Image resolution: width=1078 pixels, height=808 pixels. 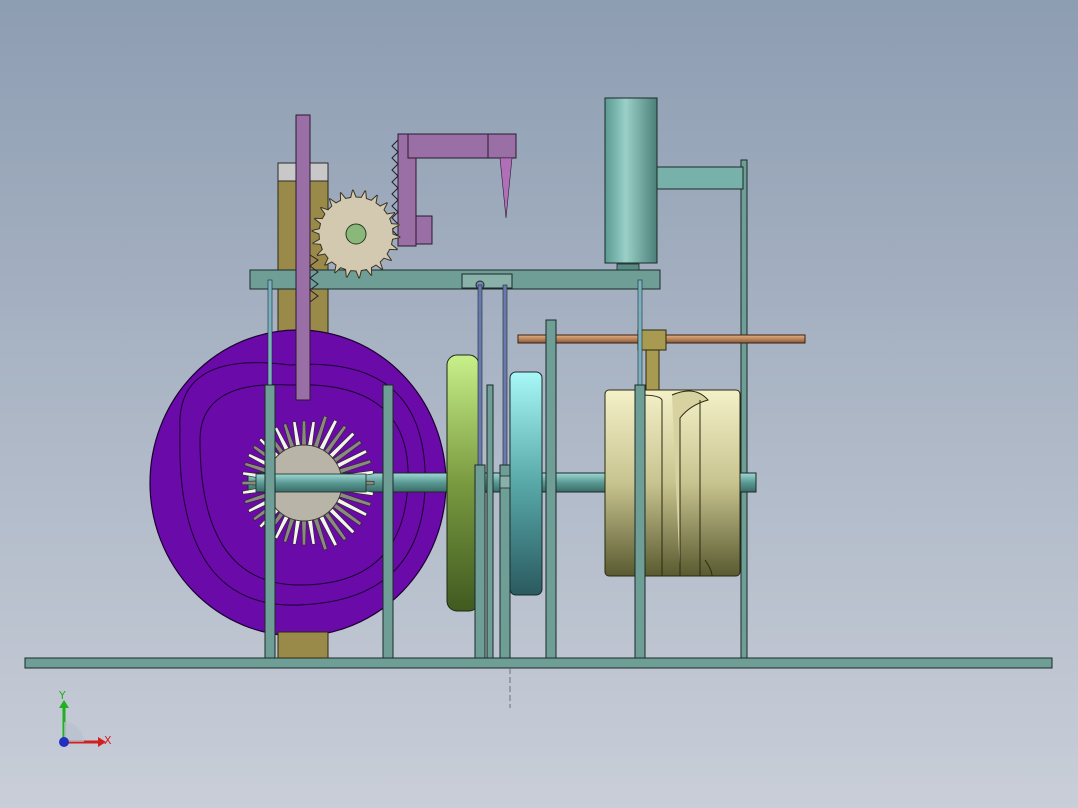 I want to click on right-post, so click(x=744, y=409).